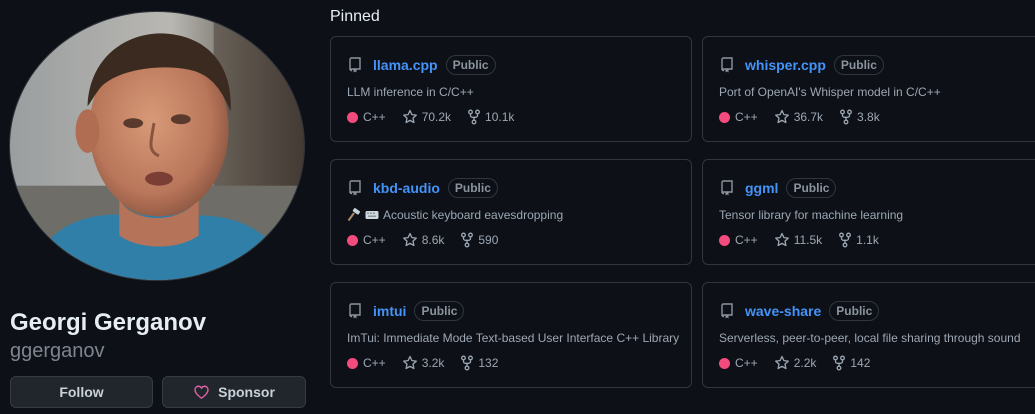  Describe the element at coordinates (355, 16) in the screenshot. I see `pinned-heading: Pinned` at that location.